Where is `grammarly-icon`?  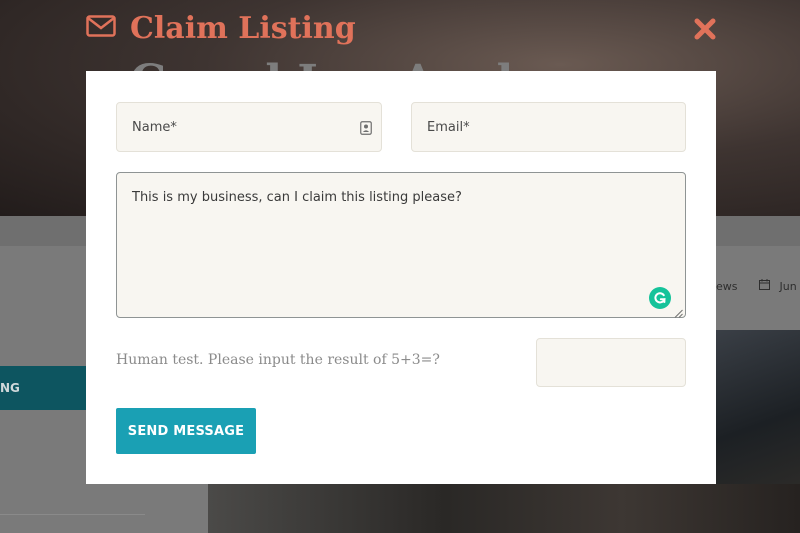 grammarly-icon is located at coordinates (660, 298).